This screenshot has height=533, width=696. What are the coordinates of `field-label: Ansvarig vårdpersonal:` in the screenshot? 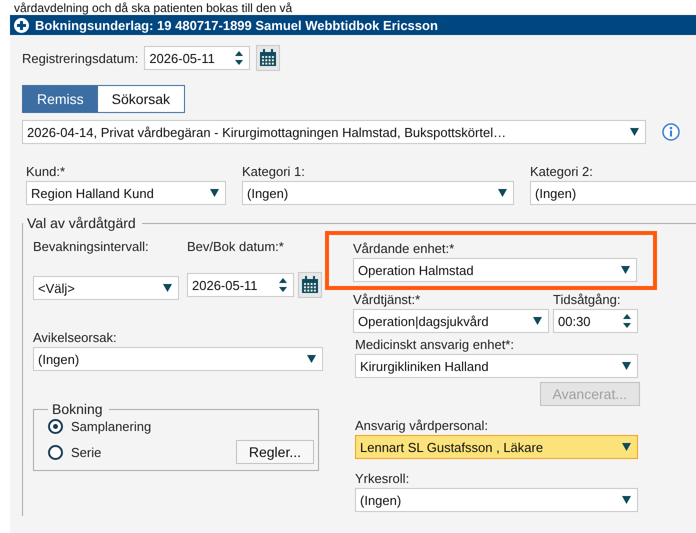 It's located at (422, 425).